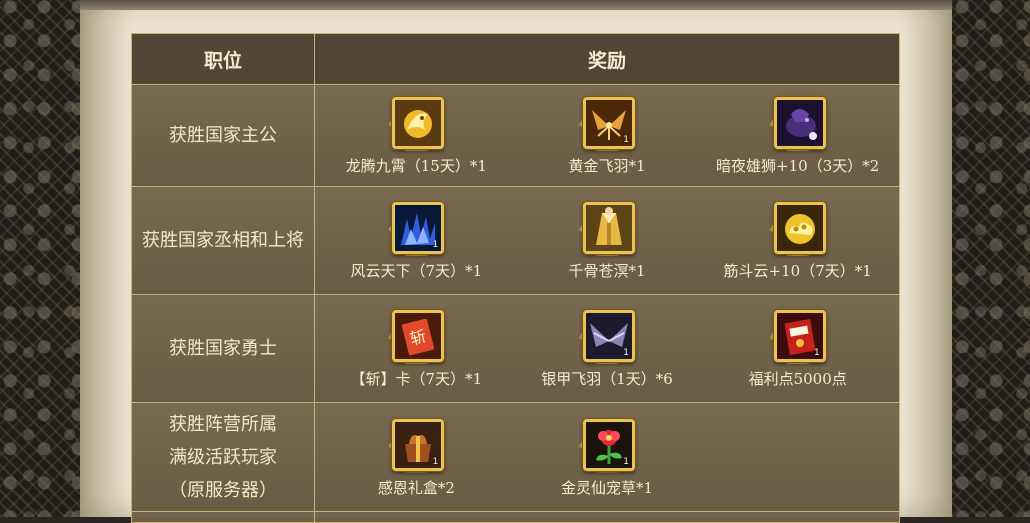 The width and height of the screenshot is (1030, 523). Describe the element at coordinates (797, 379) in the screenshot. I see `reward-item-name: 福利点5000点` at that location.